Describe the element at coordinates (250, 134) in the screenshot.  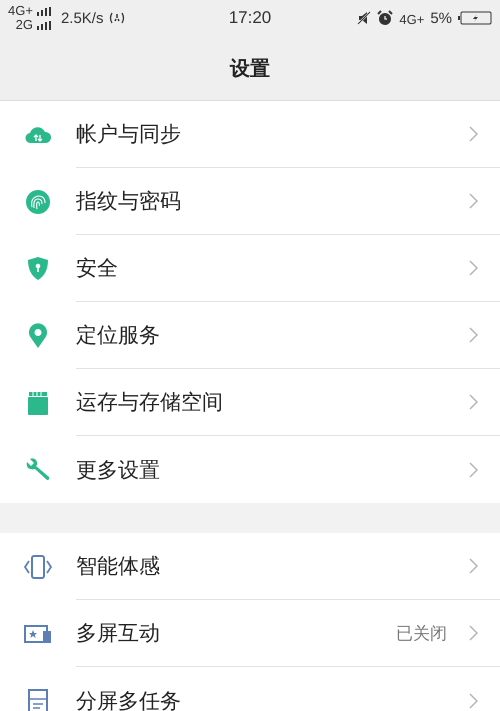
I see `settings-item: 帐户与同步` at that location.